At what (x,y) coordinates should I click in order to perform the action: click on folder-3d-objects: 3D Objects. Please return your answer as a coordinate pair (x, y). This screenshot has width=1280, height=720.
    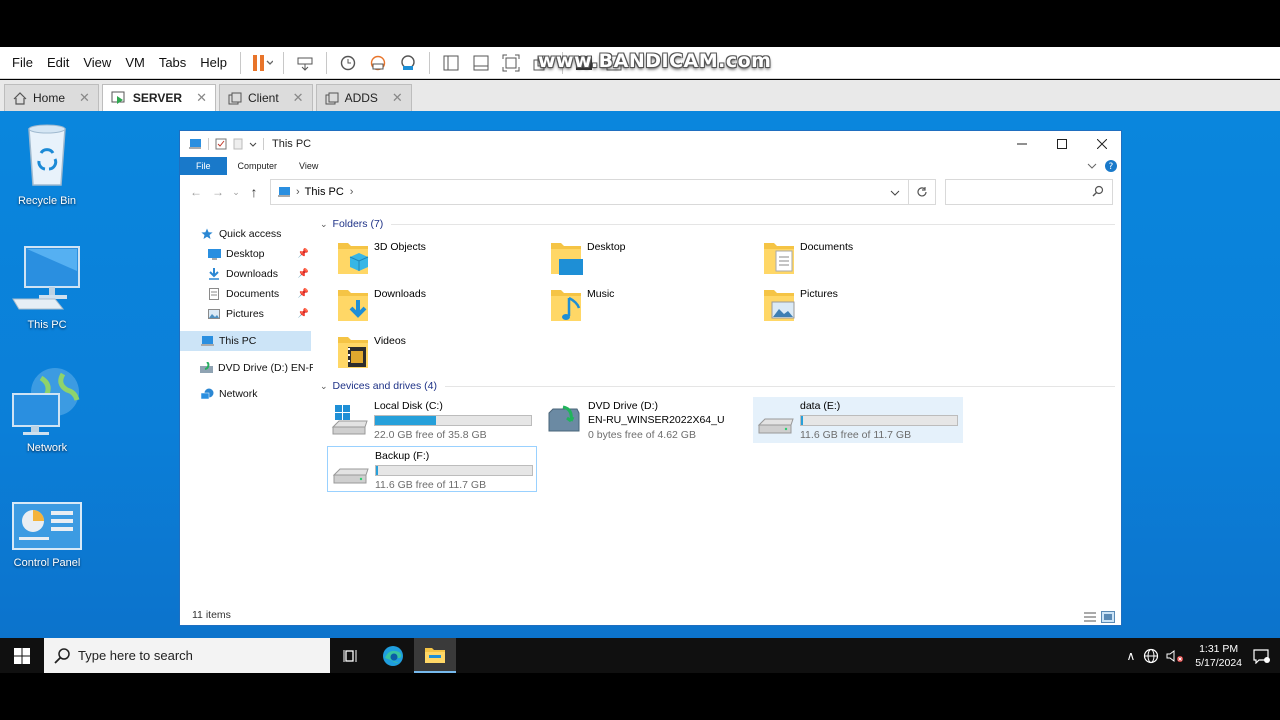
    Looking at the image, I should click on (436, 261).